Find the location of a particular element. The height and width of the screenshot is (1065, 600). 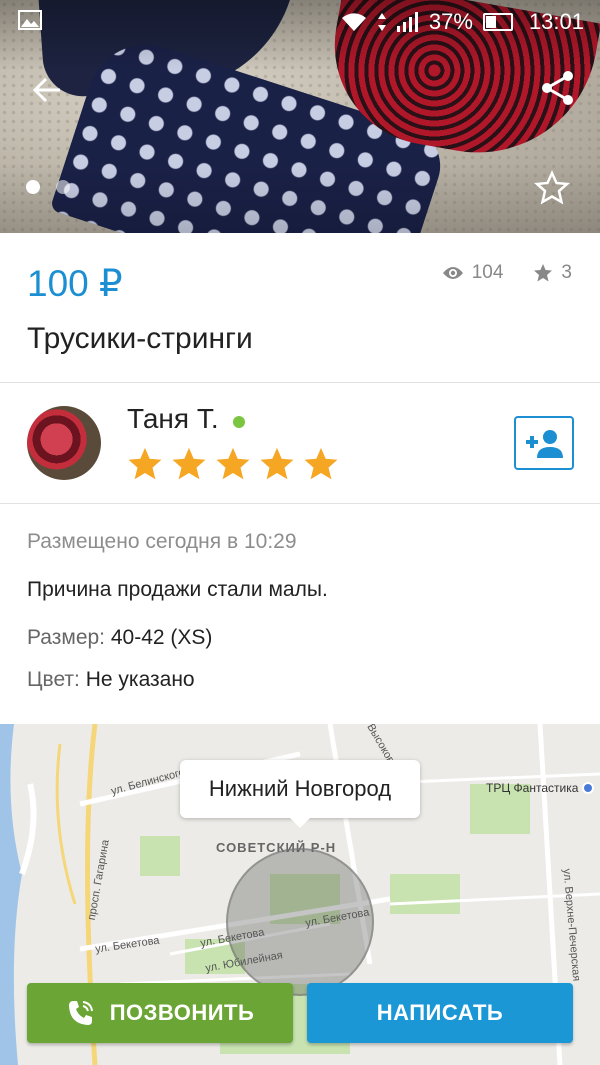

favorite-star-icon is located at coordinates (552, 188).